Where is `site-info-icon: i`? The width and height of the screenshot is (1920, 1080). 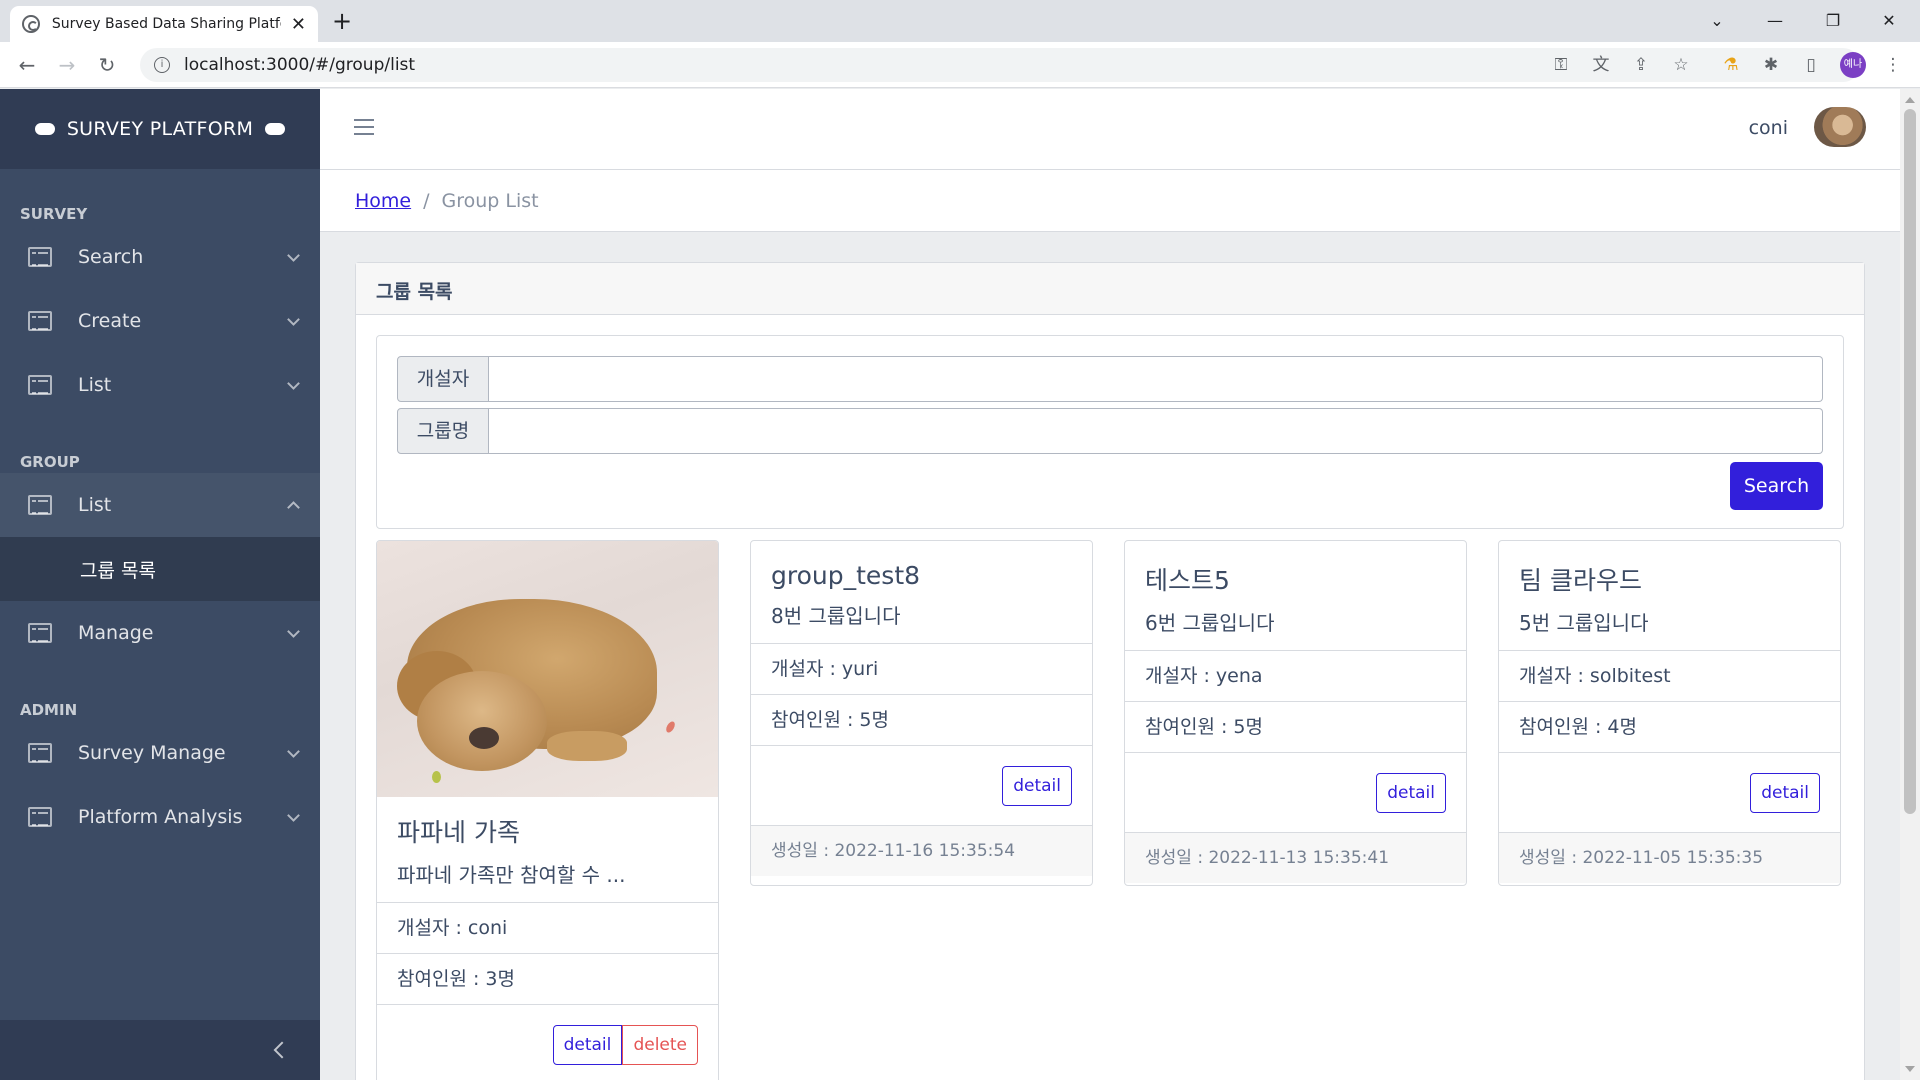 site-info-icon: i is located at coordinates (162, 65).